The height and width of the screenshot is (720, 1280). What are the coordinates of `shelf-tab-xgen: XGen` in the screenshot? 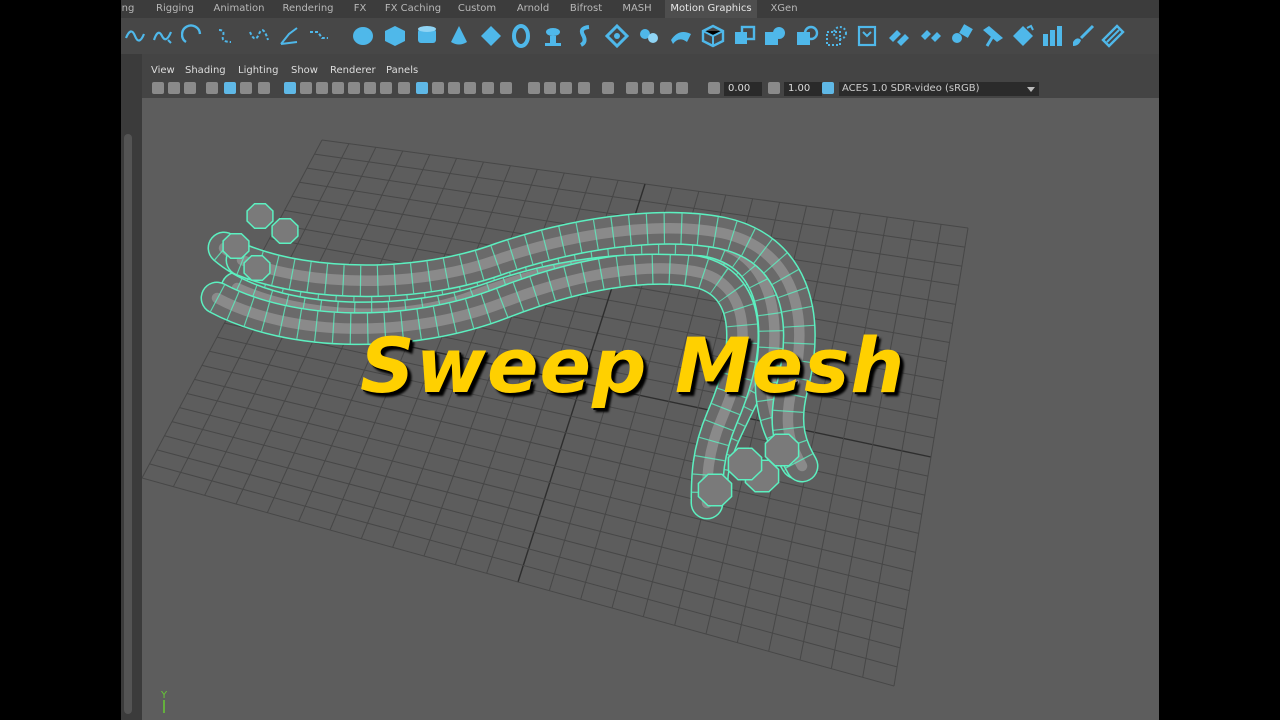 It's located at (784, 9).